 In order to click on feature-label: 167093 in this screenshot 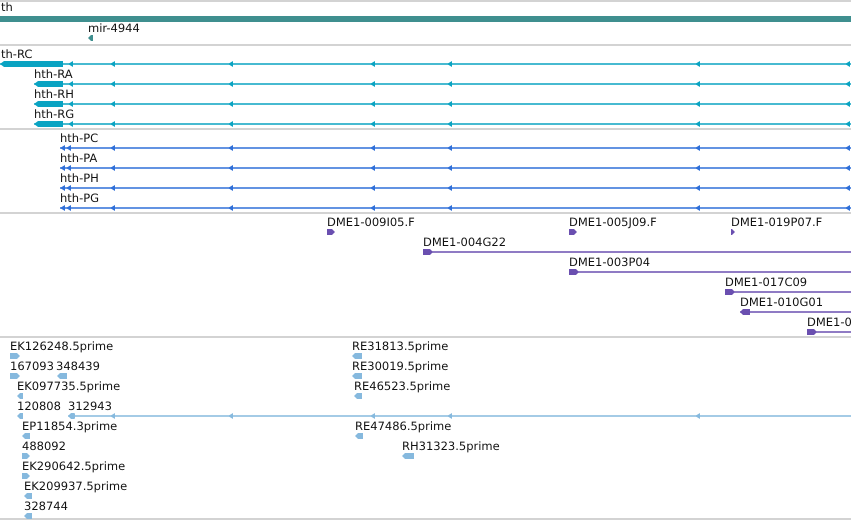, I will do `click(32, 366)`.